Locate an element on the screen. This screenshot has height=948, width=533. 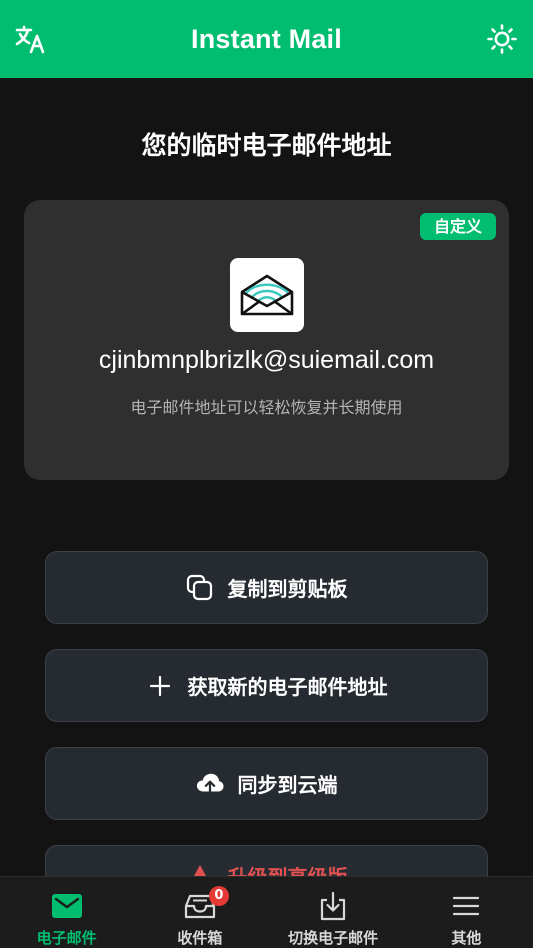
new-address-label: 获取新的电子邮件地址 is located at coordinates (287, 687).